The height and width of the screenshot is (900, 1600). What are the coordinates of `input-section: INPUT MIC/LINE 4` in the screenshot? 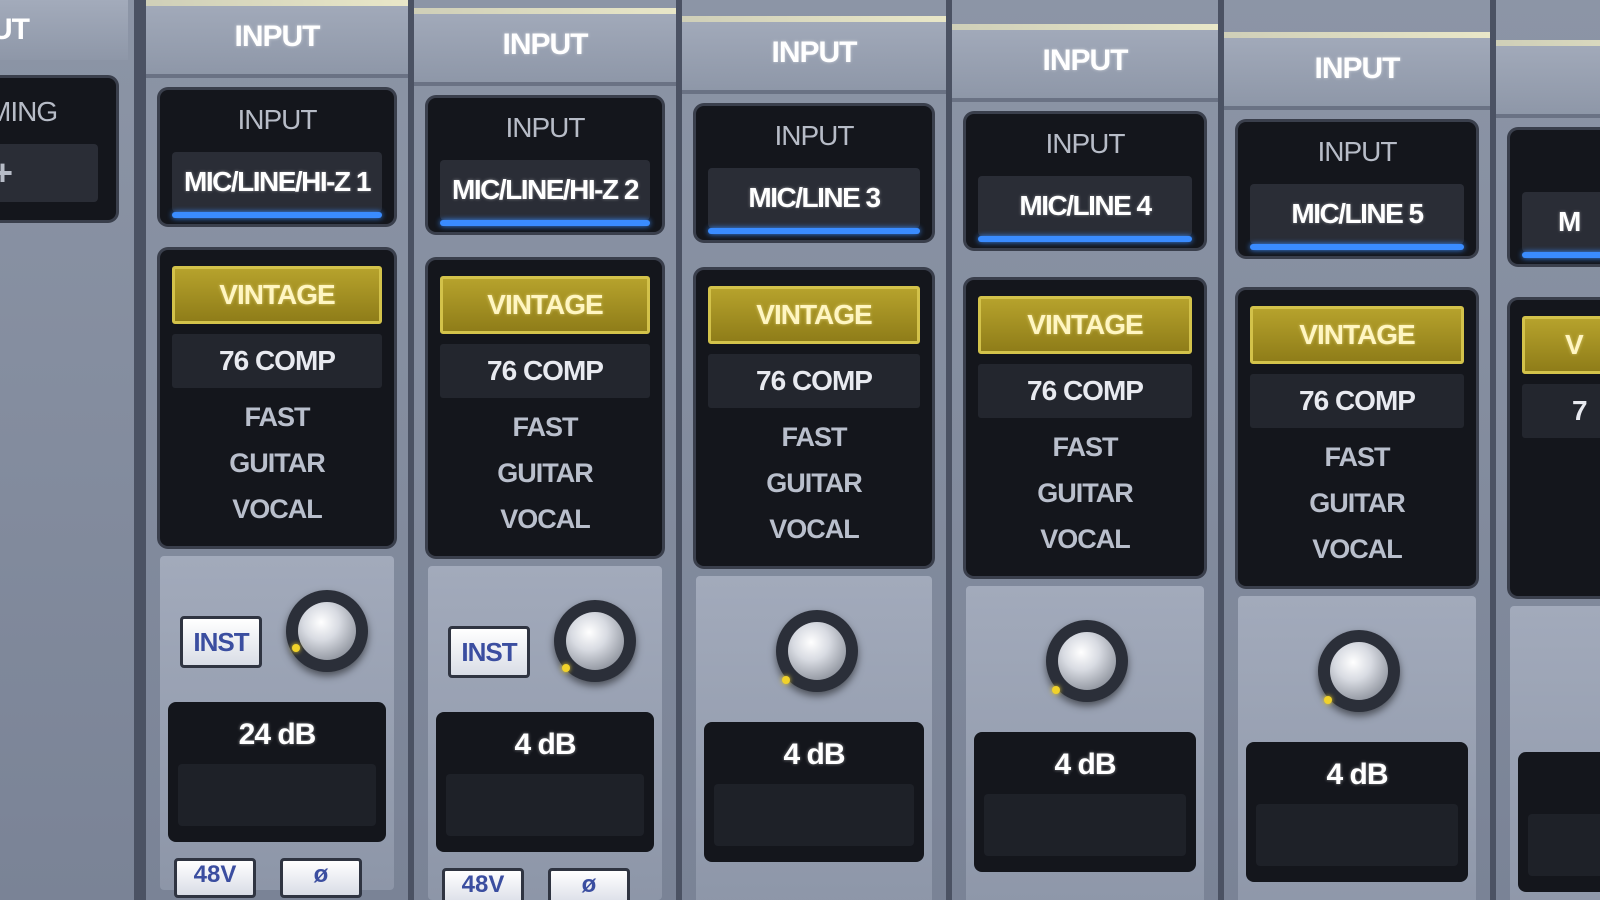 It's located at (1085, 181).